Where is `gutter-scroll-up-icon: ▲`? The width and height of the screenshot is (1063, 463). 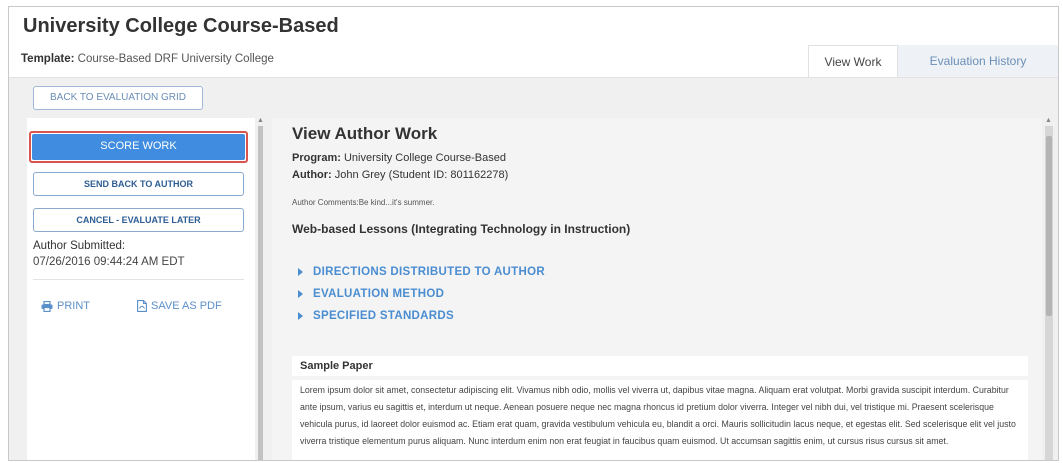 gutter-scroll-up-icon: ▲ is located at coordinates (260, 120).